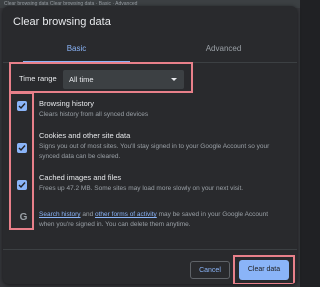  Describe the element at coordinates (23, 217) in the screenshot. I see `google-icon: G` at that location.